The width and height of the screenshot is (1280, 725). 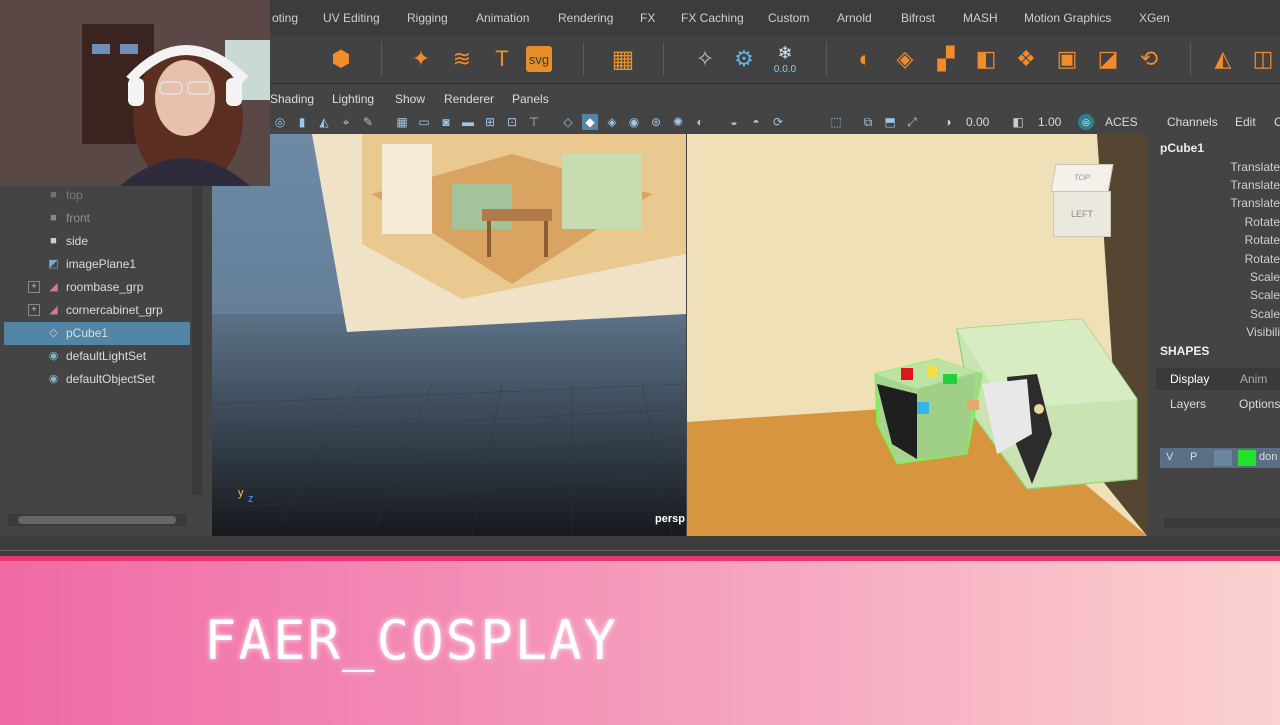 I want to click on scrollbar-thumb, so click(x=97, y=520).